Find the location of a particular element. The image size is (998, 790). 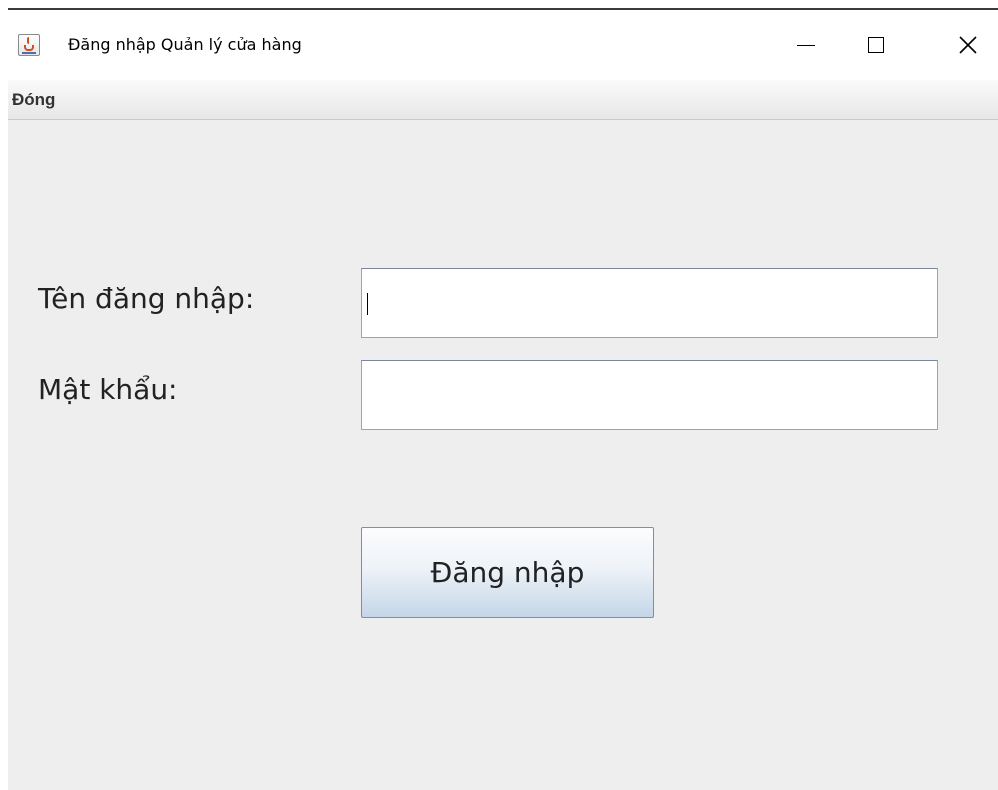

maximize-button is located at coordinates (876, 45).